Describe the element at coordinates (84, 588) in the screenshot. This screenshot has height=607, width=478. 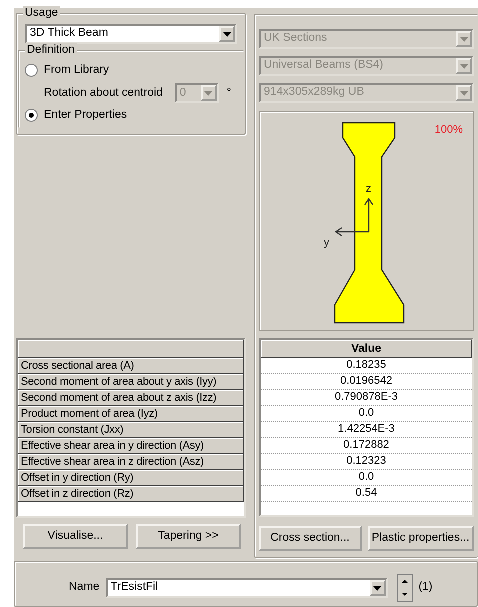
I see `name-label: Name` at that location.